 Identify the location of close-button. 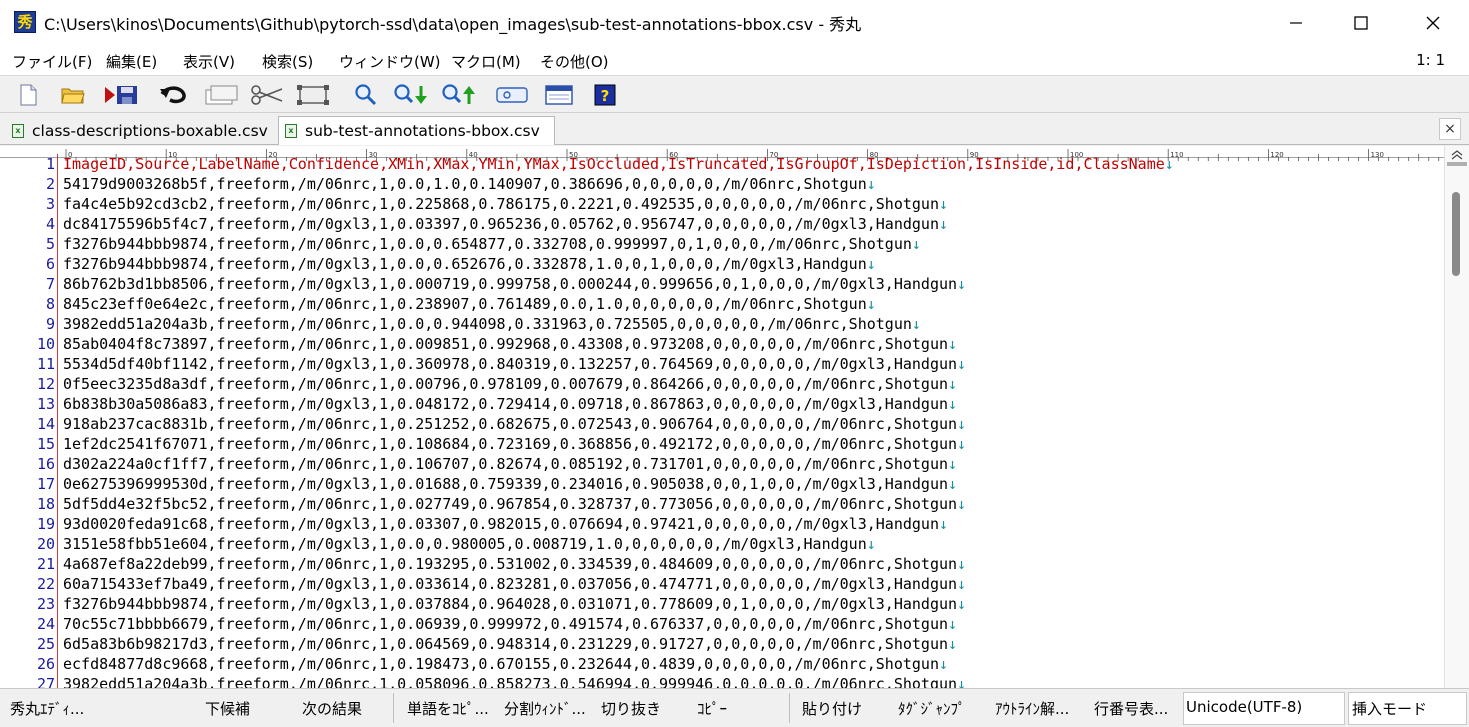
(1433, 23).